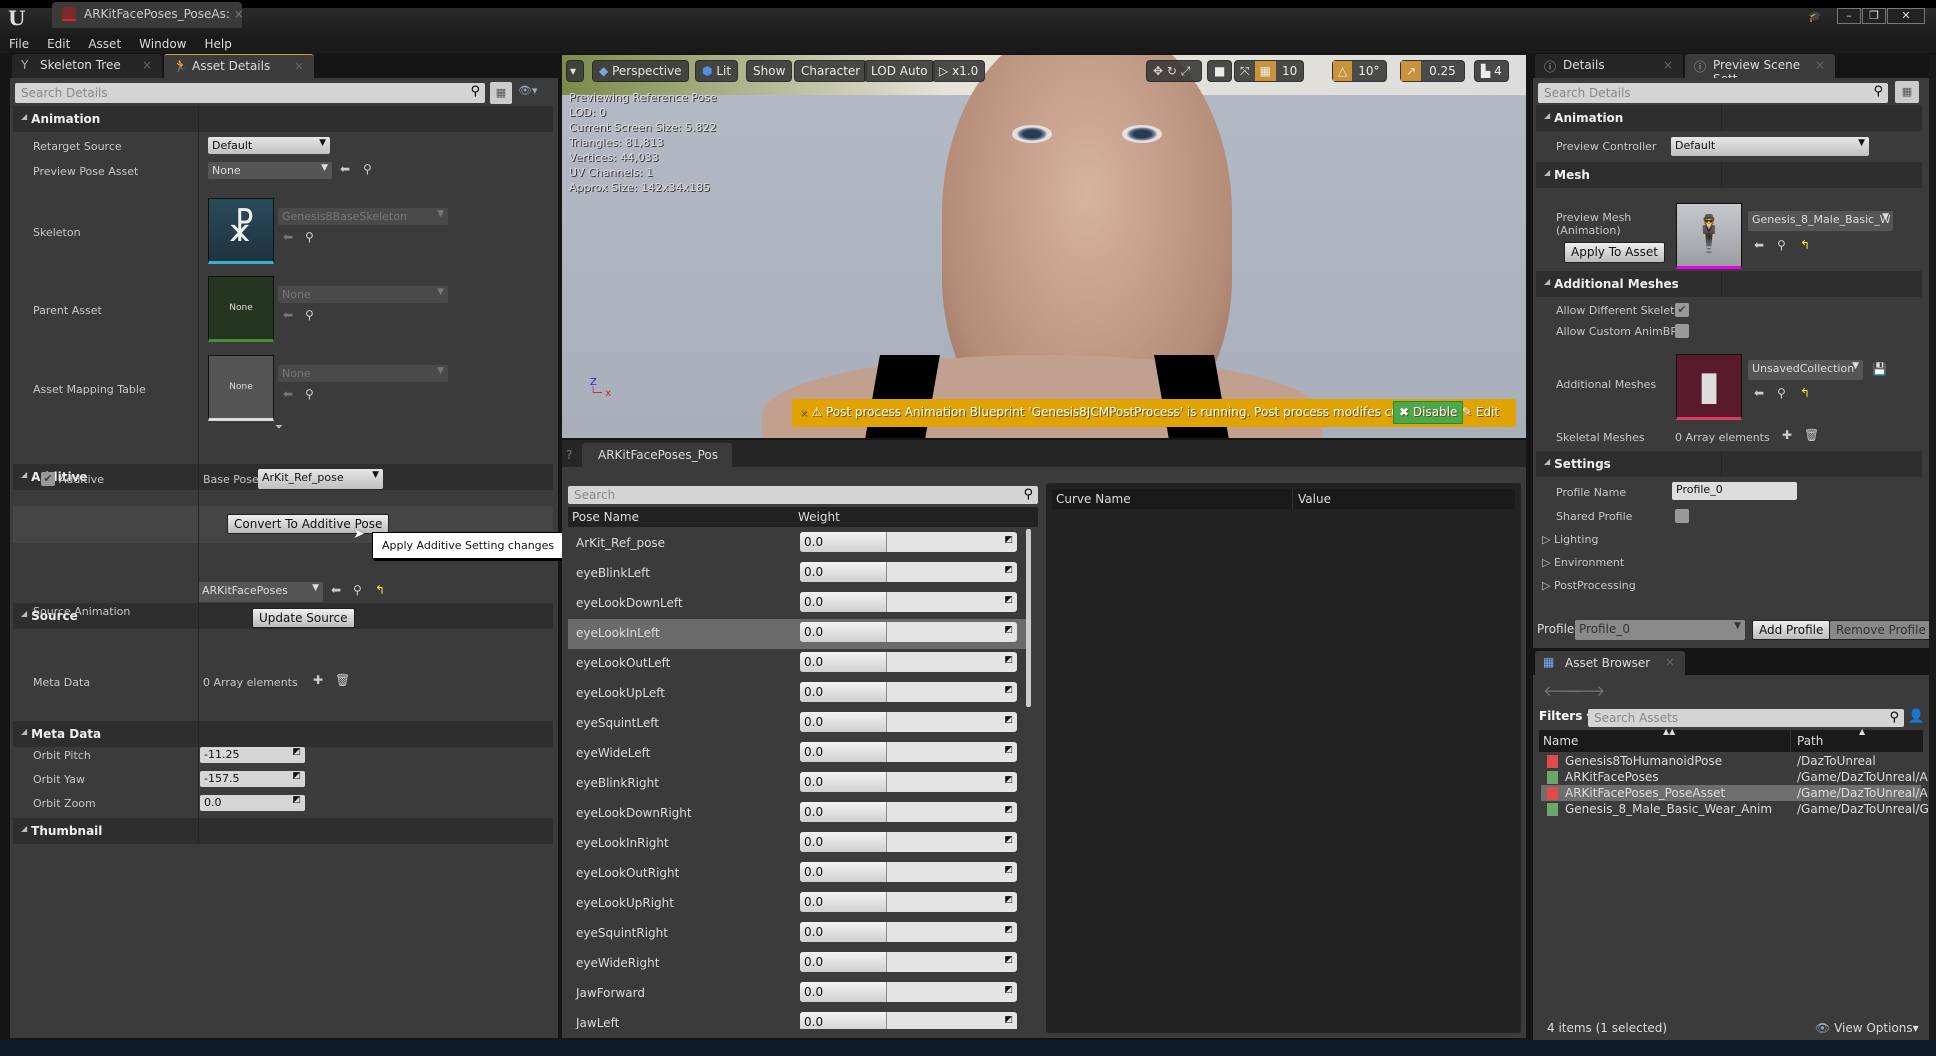  Describe the element at coordinates (657, 455) in the screenshot. I see `tab-pose-asset: ARKitFacePoses_Pos` at that location.